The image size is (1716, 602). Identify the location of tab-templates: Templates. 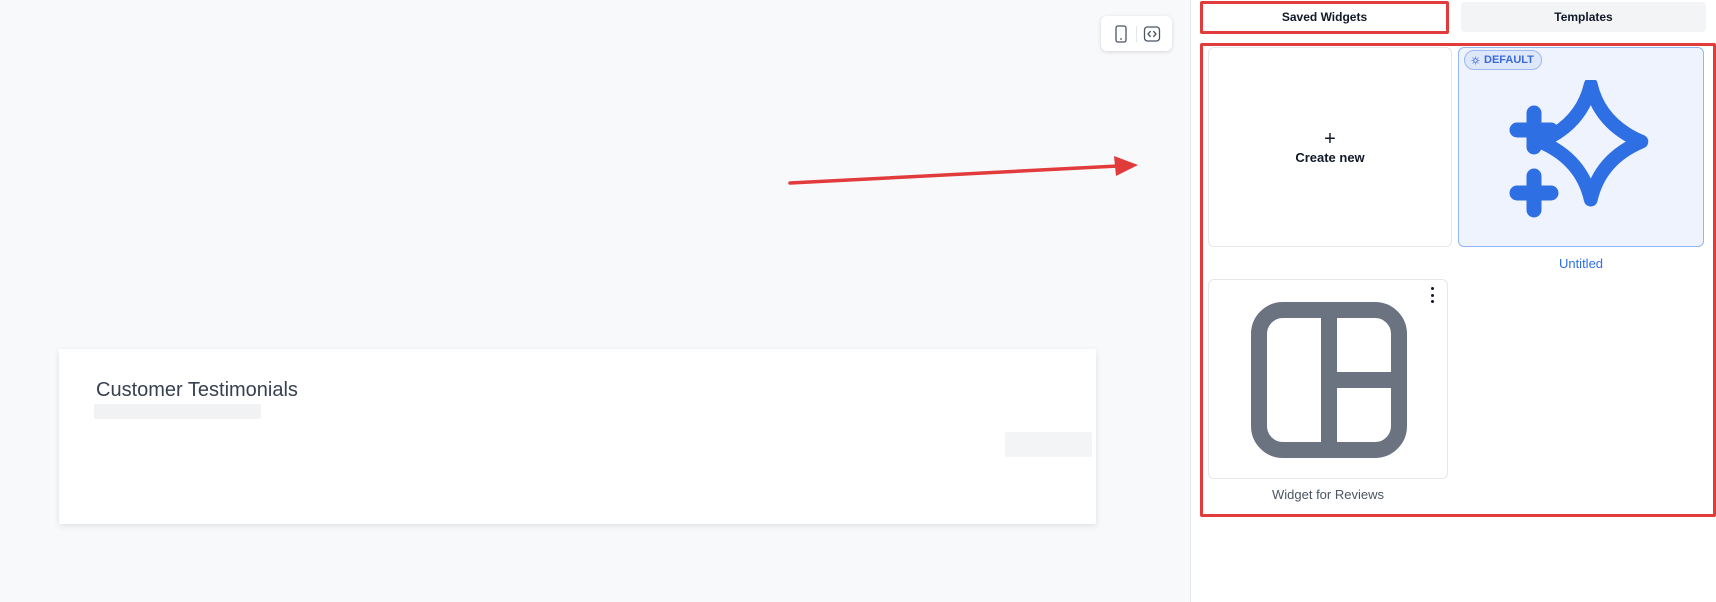
(1583, 17).